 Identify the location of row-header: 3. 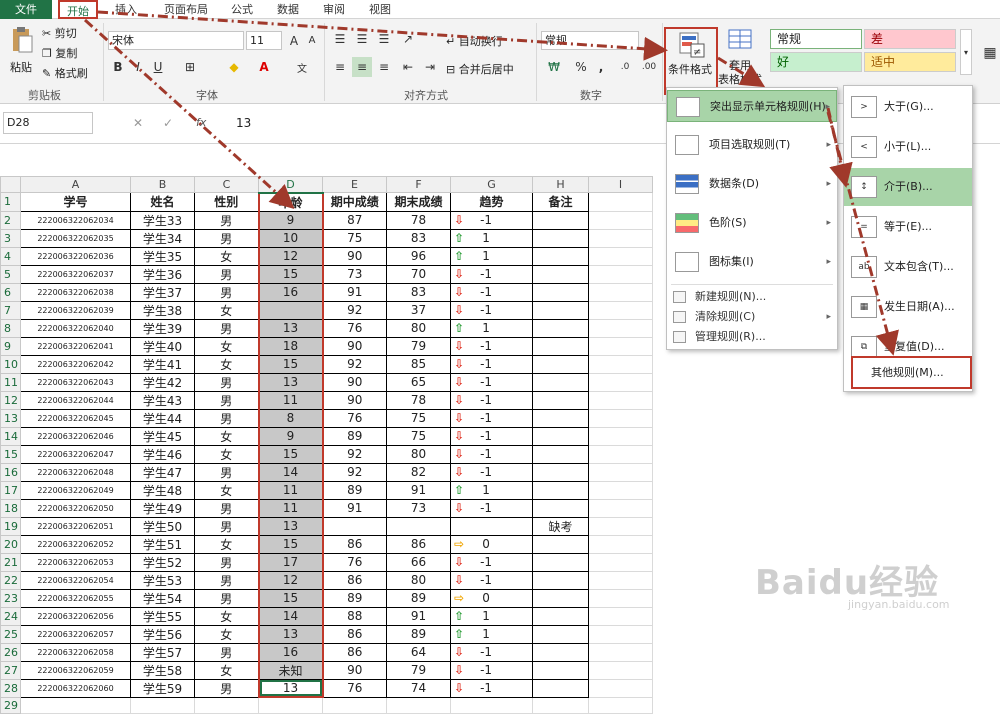
(10, 238).